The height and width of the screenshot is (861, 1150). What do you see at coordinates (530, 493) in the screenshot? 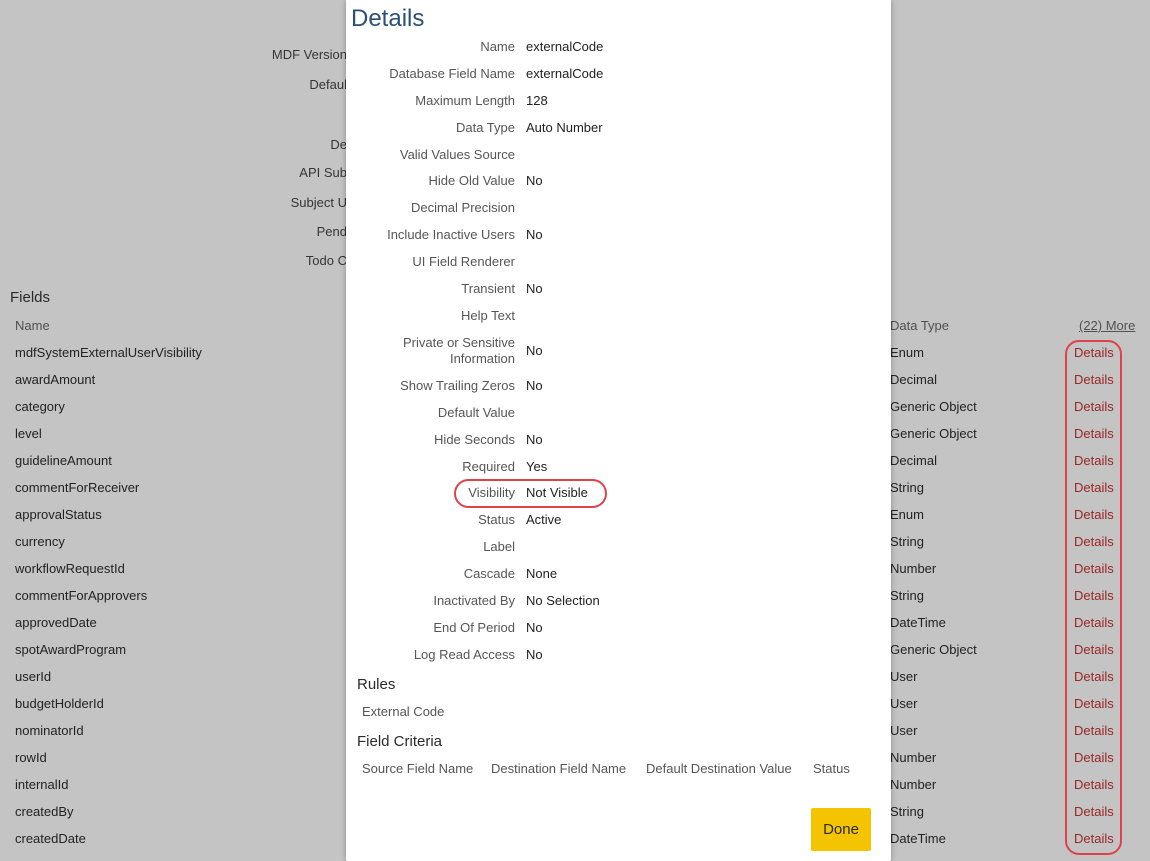
I see `visibility-highlight` at bounding box center [530, 493].